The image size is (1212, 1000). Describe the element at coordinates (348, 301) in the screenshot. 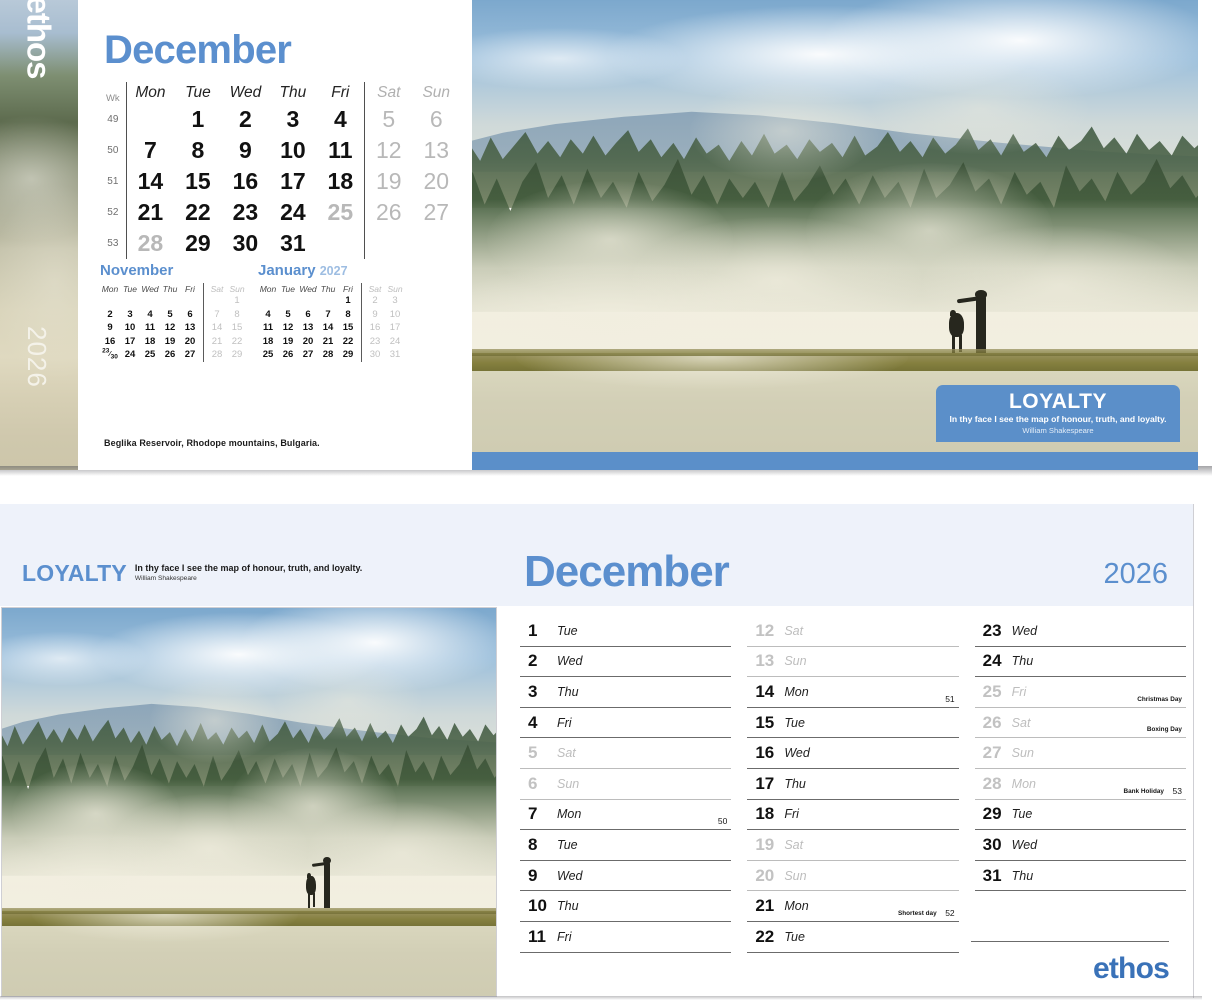

I see `mini-day-cell-next: 1` at that location.